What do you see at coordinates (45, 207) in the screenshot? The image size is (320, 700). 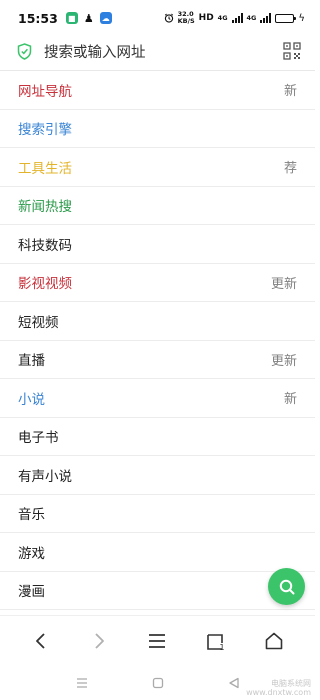 I see `list-item-label: 新闻热搜` at bounding box center [45, 207].